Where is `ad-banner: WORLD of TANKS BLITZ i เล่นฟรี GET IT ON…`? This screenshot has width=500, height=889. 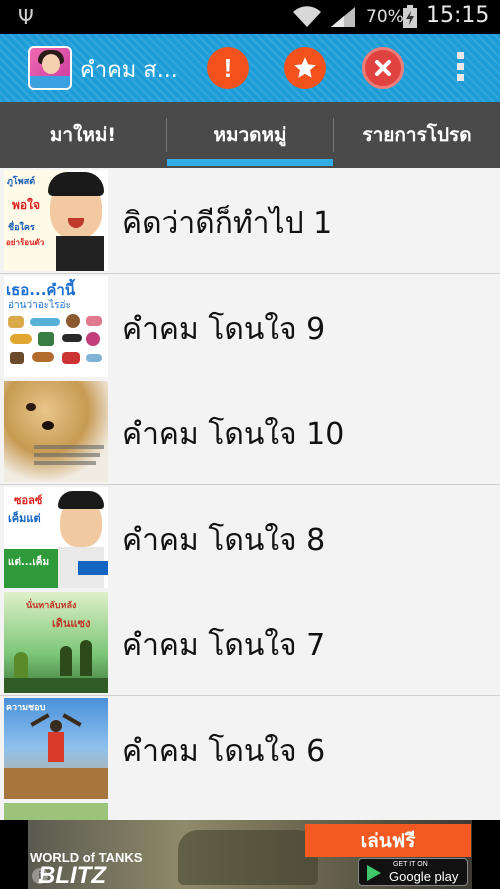 ad-banner: WORLD of TANKS BLITZ i เล่นฟรี GET IT ON… is located at coordinates (250, 854).